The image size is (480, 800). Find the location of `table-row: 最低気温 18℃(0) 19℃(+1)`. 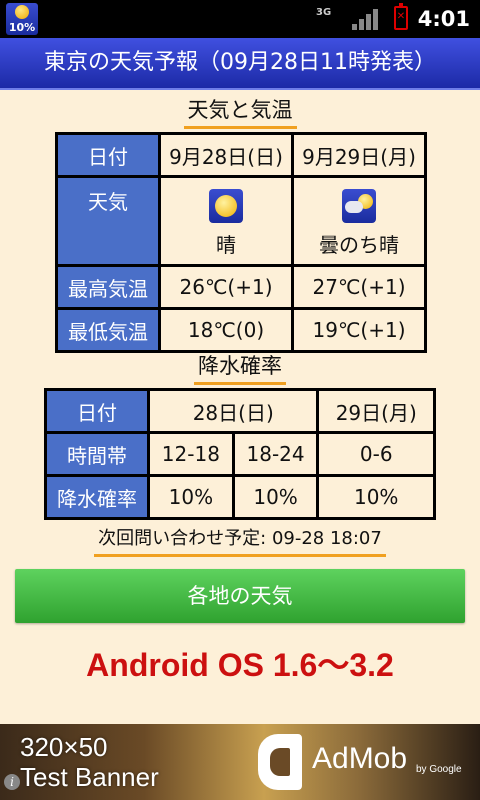

table-row: 最低気温 18℃(0) 19℃(+1) is located at coordinates (241, 330).